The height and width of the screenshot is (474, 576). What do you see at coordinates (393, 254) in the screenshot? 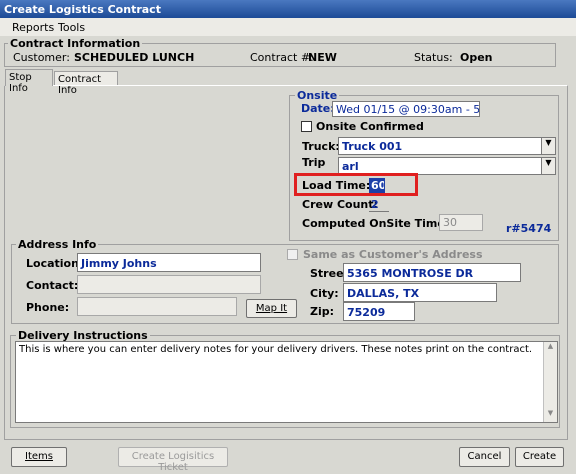
I see `same-as-address-label: Same as Customer's Address` at bounding box center [393, 254].